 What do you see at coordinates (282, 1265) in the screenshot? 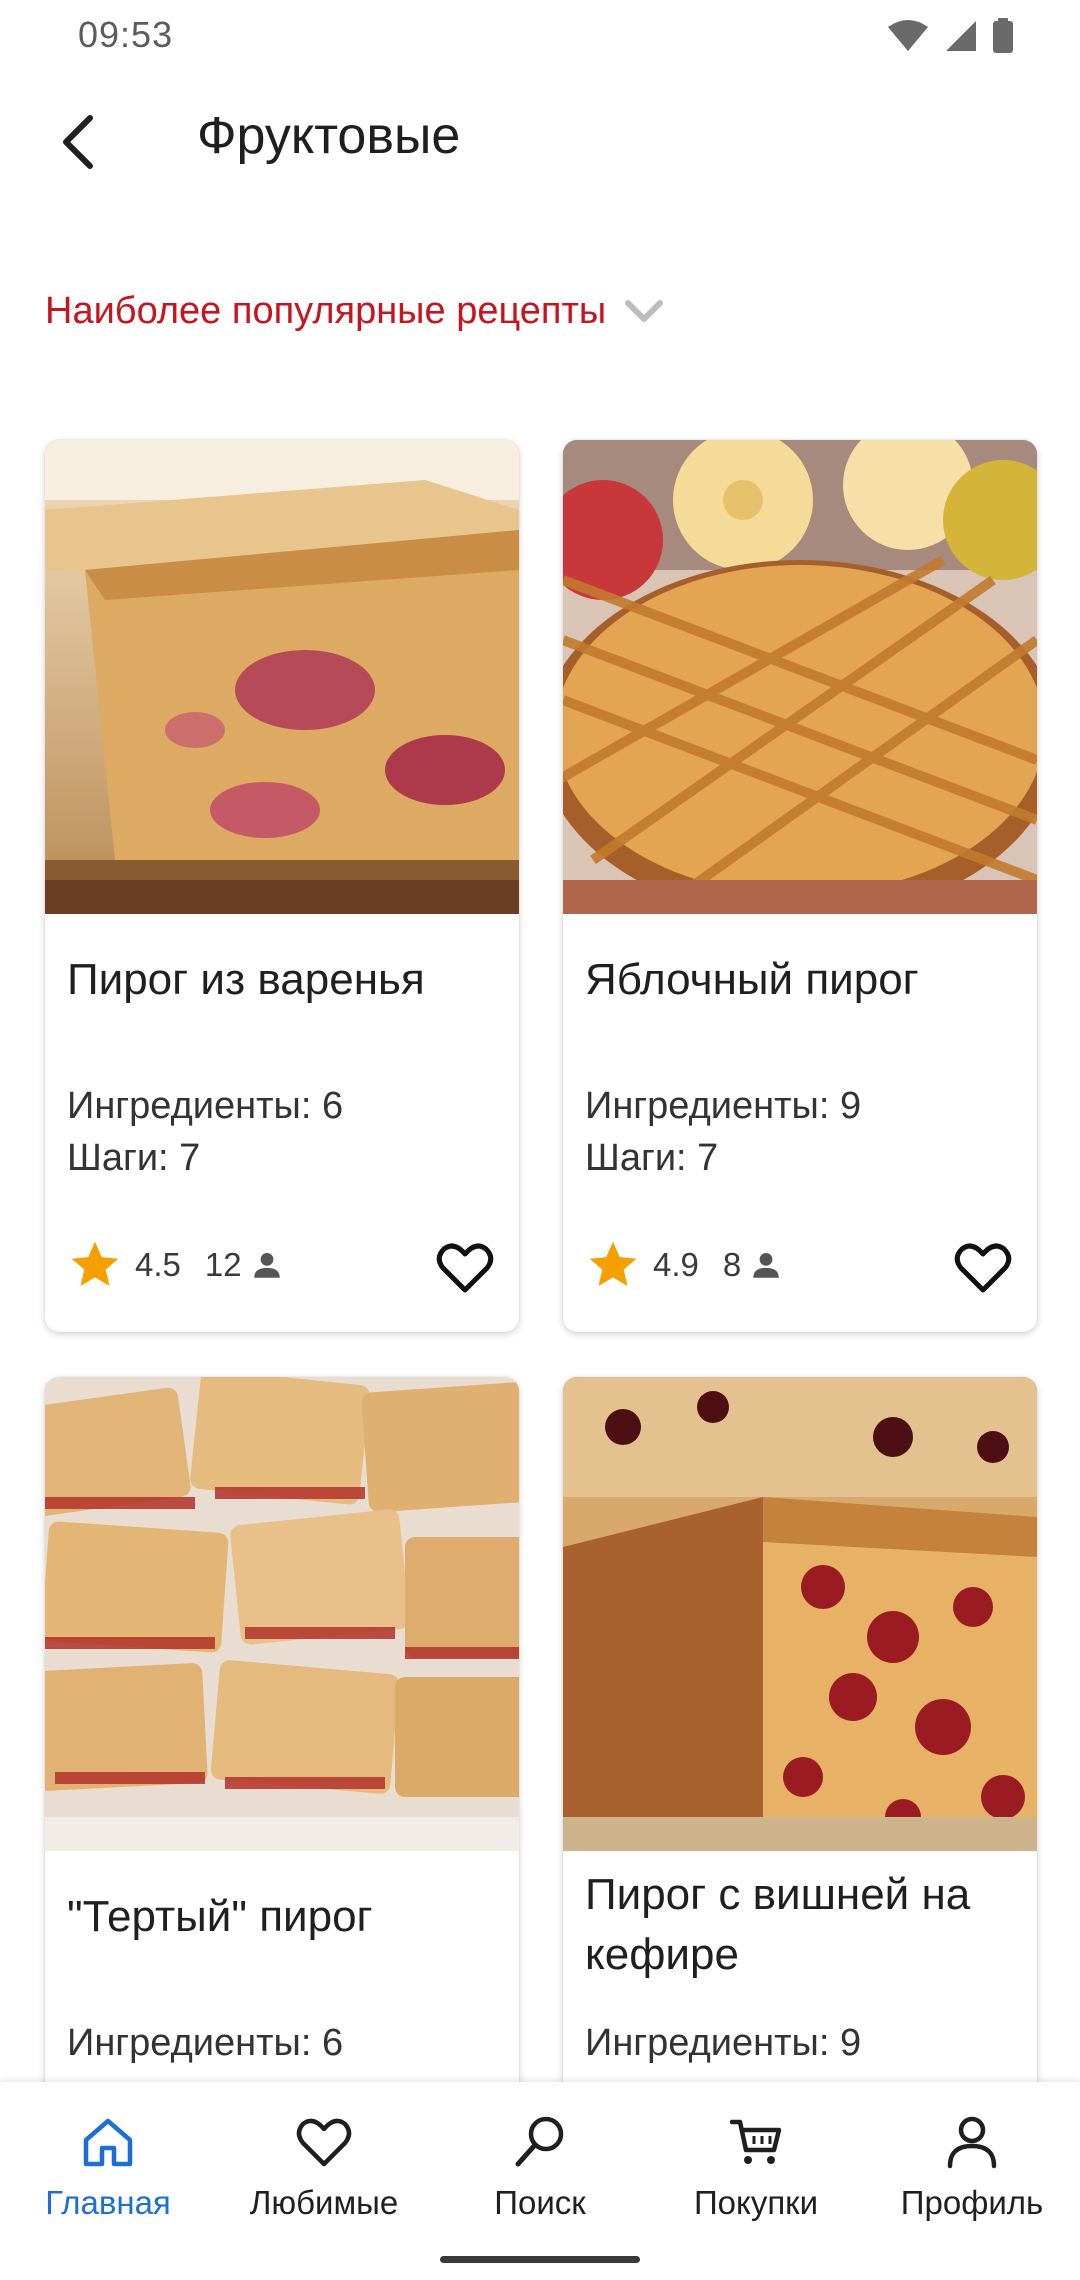
I see `recipe-footer: 4.5 12` at bounding box center [282, 1265].